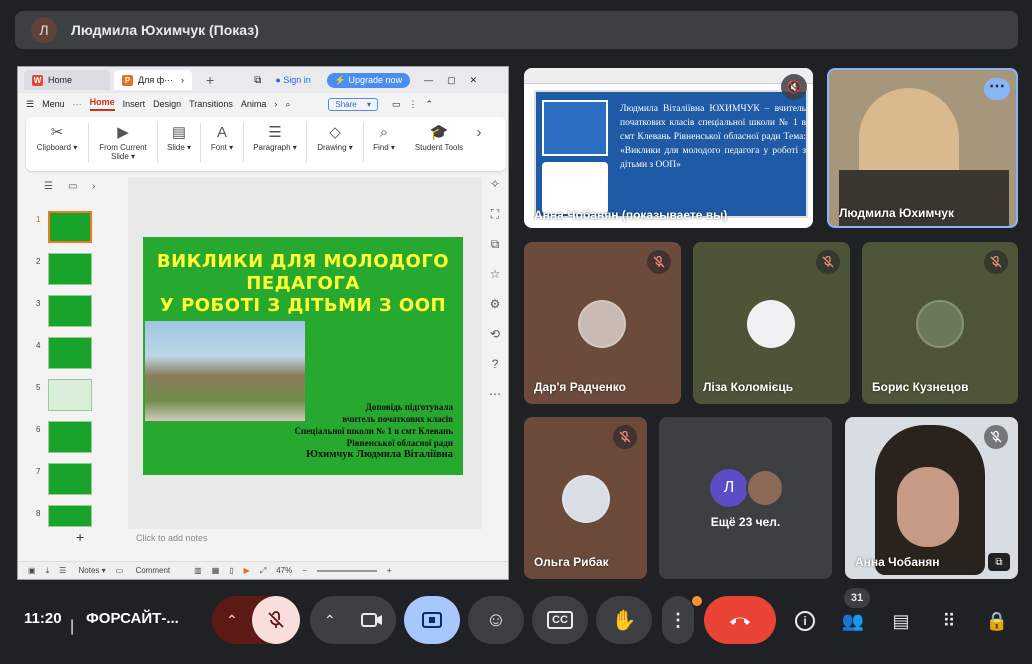  Describe the element at coordinates (729, 488) in the screenshot. I see `avatar: Л` at that location.